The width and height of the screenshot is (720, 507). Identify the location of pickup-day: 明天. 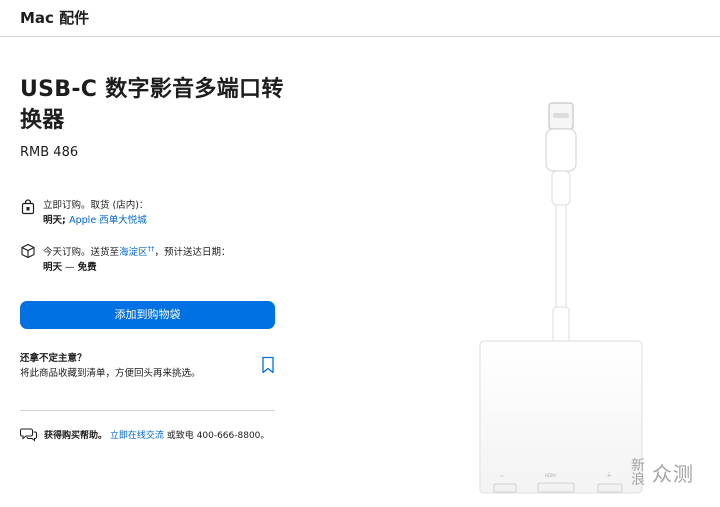
(53, 220).